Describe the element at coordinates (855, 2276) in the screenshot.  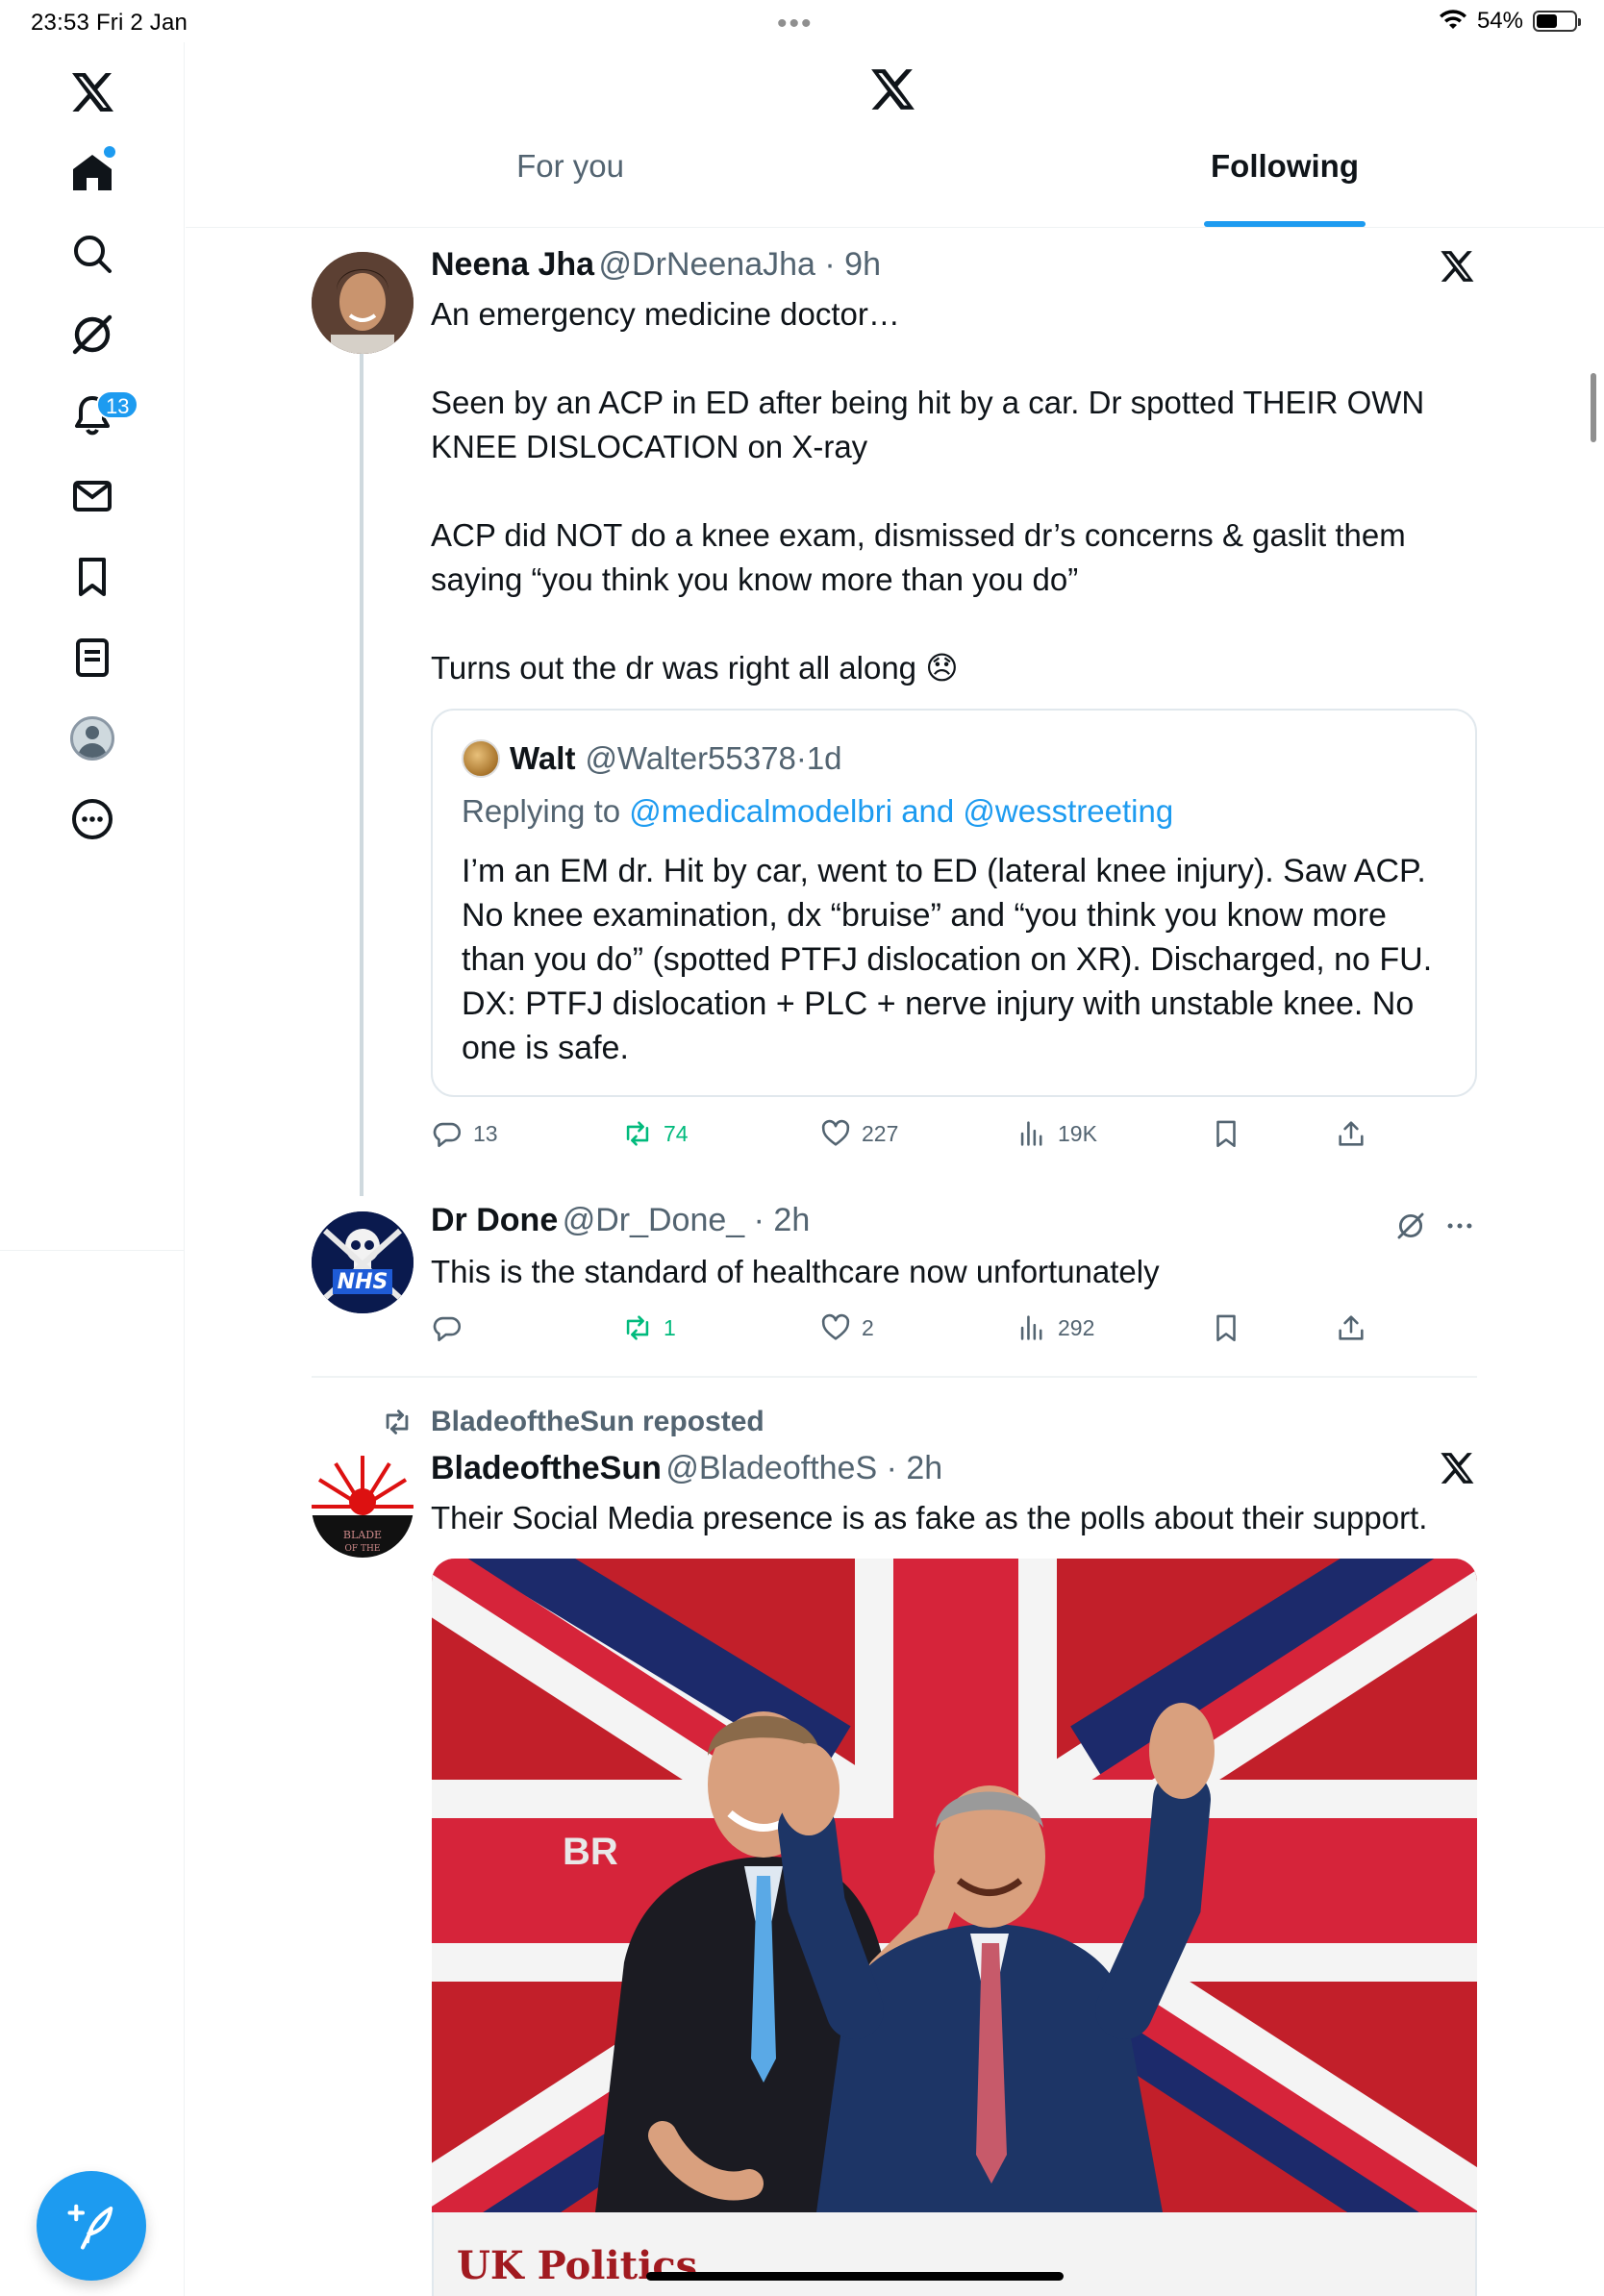
I see `home-indicator` at that location.